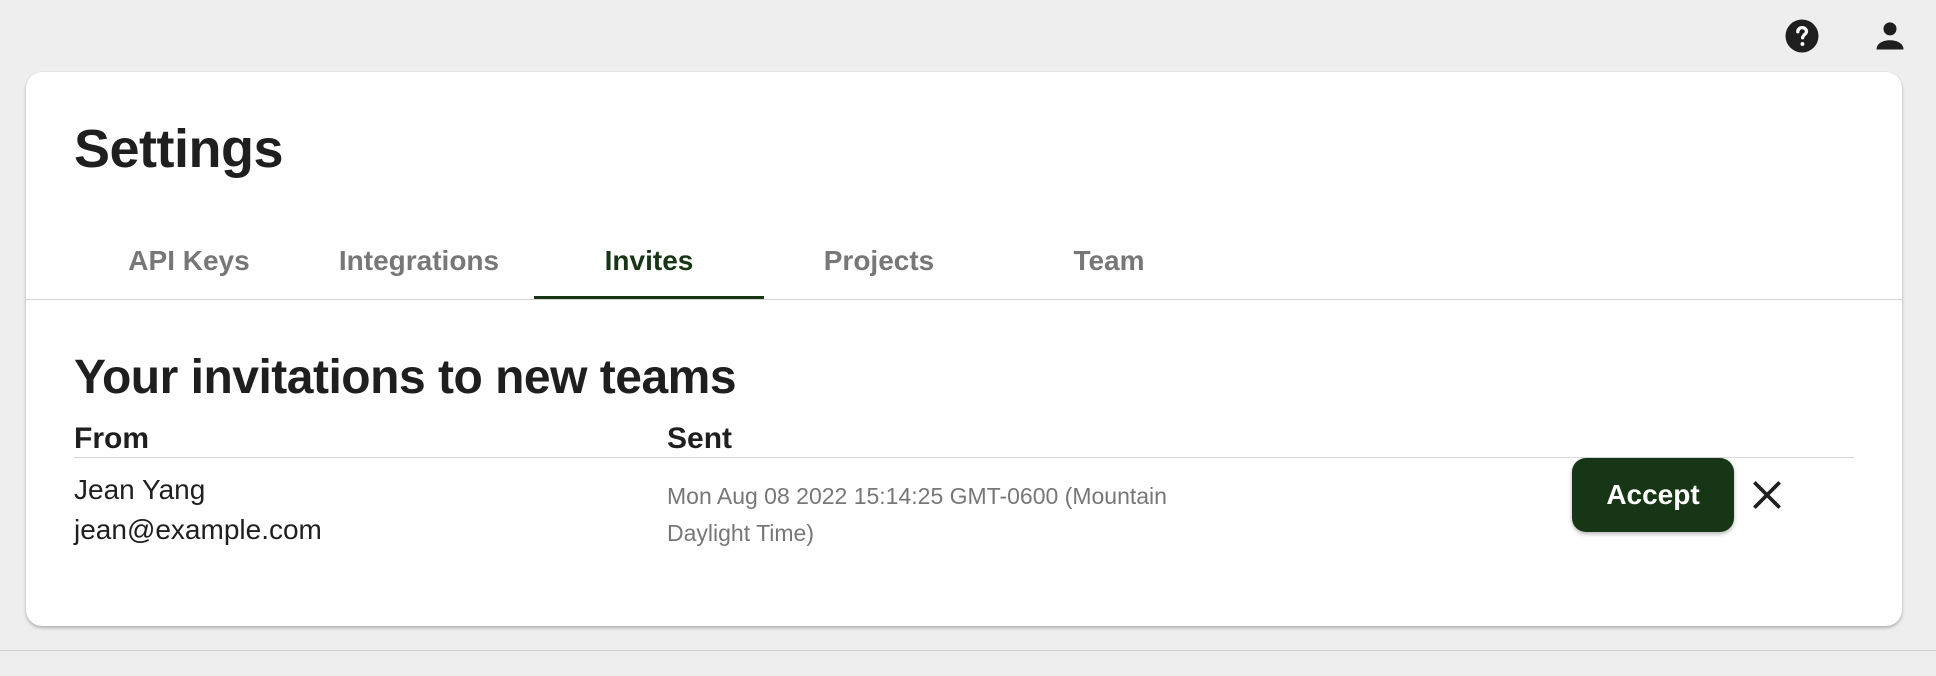 The image size is (1936, 676). What do you see at coordinates (964, 440) in the screenshot?
I see `invites-table-header: From Sent` at bounding box center [964, 440].